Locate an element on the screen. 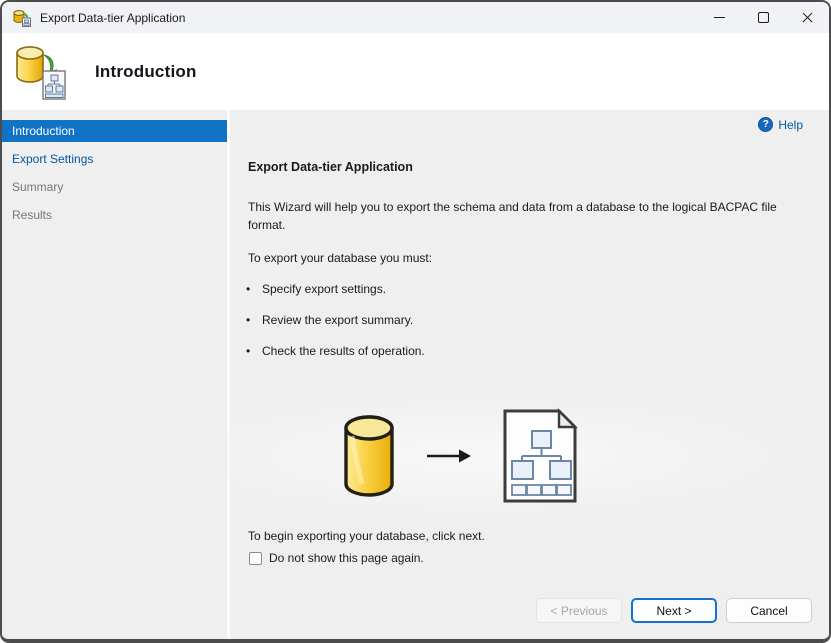 This screenshot has width=831, height=643. illustration-group is located at coordinates (461, 456).